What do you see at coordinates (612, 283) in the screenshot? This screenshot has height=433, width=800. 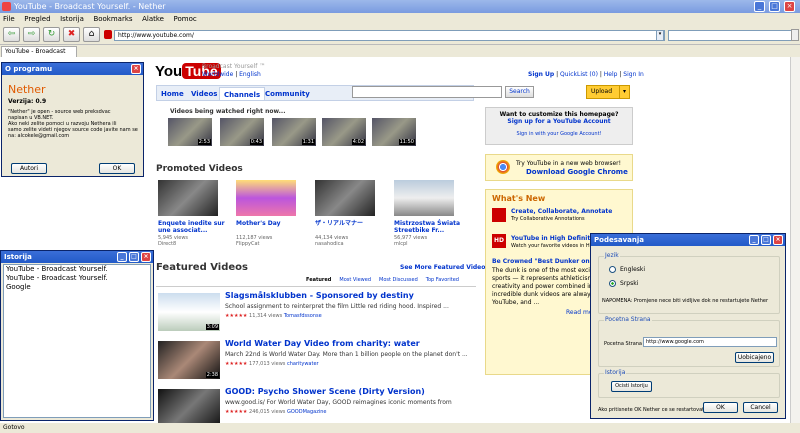 I see `serbian-radio` at bounding box center [612, 283].